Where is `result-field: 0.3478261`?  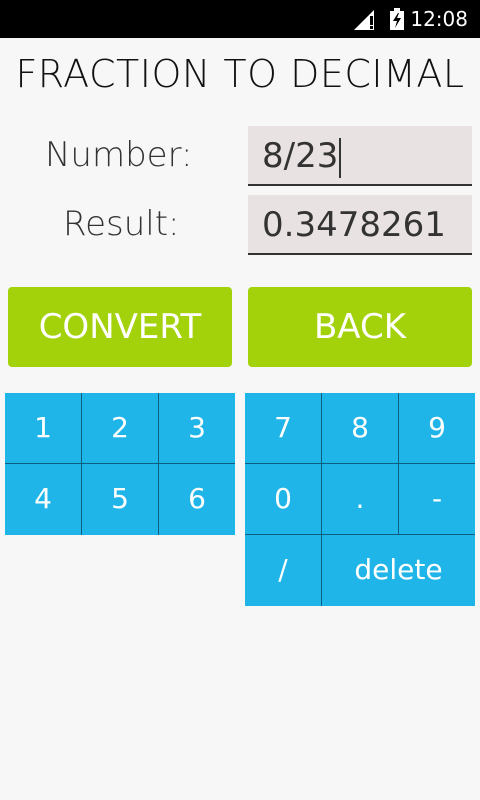
result-field: 0.3478261 is located at coordinates (360, 225).